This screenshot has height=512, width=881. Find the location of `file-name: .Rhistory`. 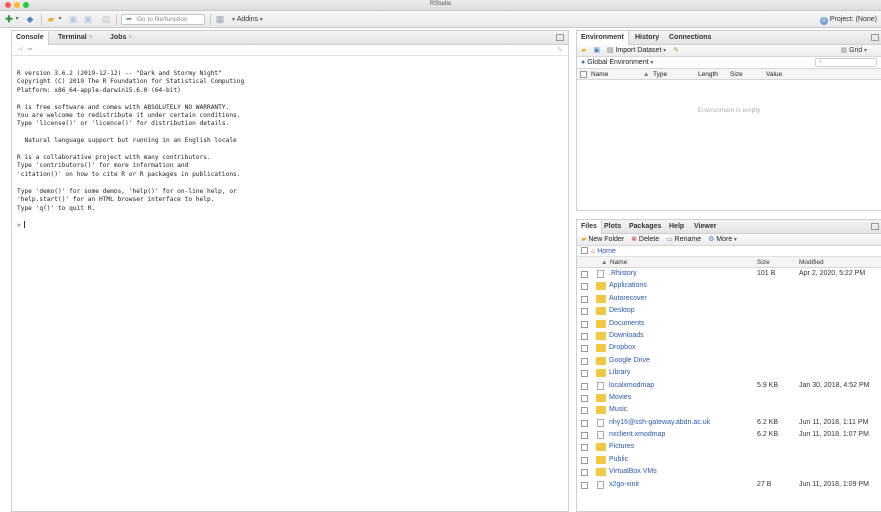

file-name: .Rhistory is located at coordinates (623, 274).